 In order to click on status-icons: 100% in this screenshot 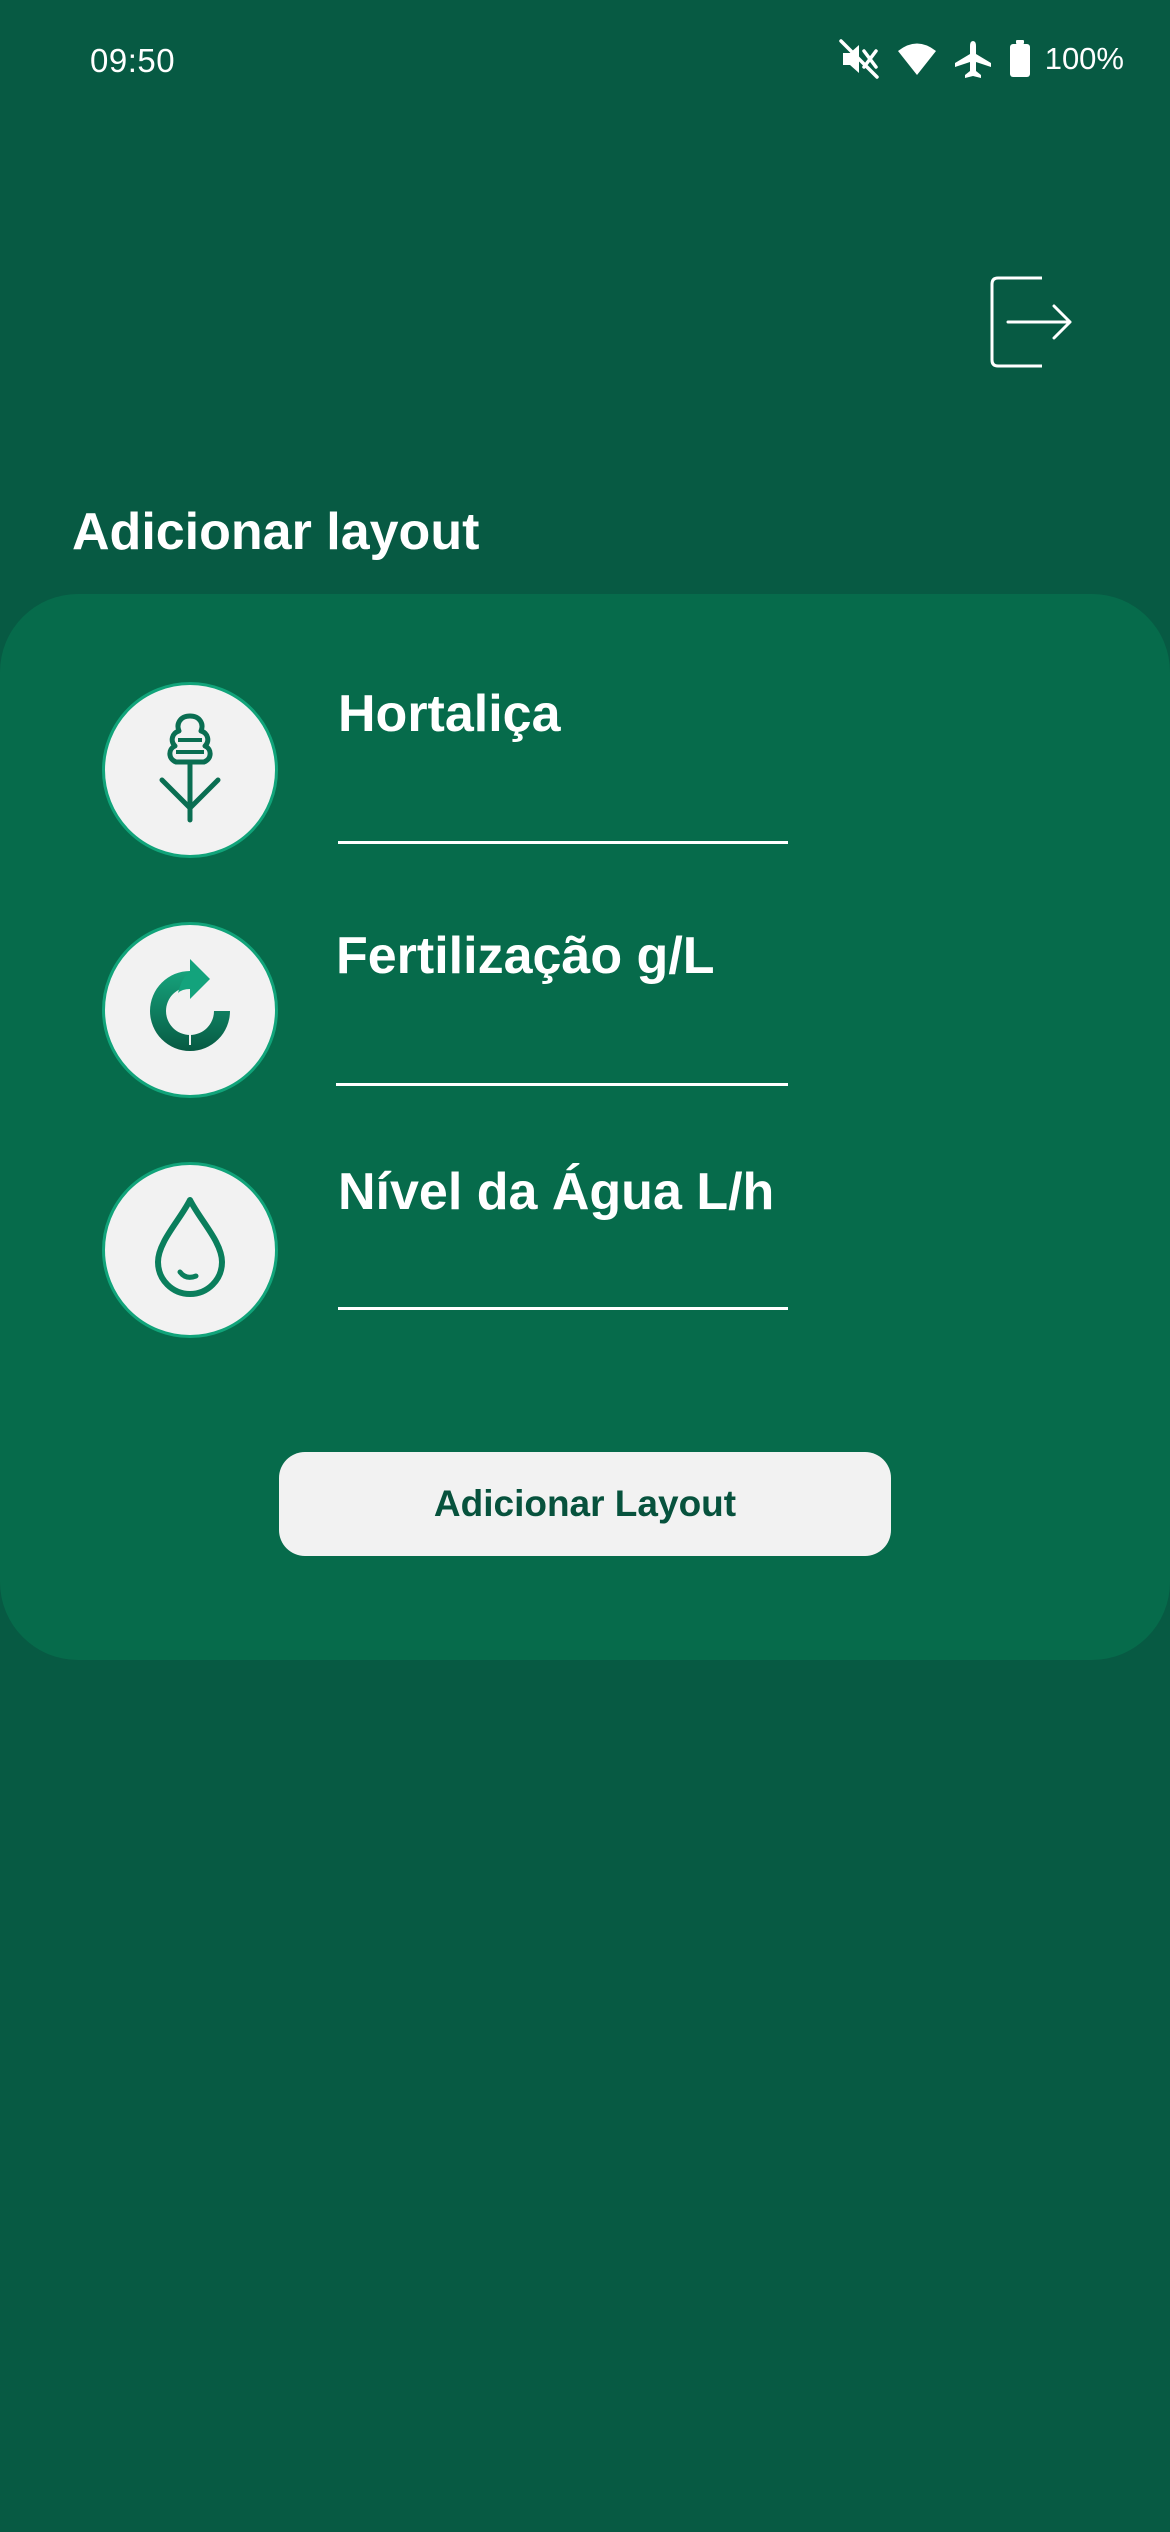, I will do `click(981, 59)`.